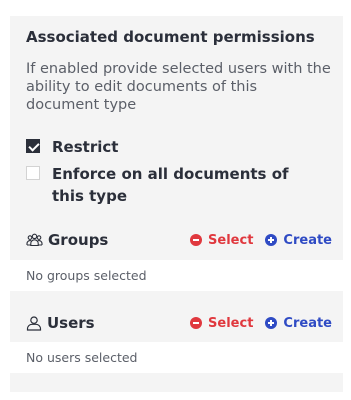 Image resolution: width=351 pixels, height=400 pixels. I want to click on restrict-checkbox, so click(33, 146).